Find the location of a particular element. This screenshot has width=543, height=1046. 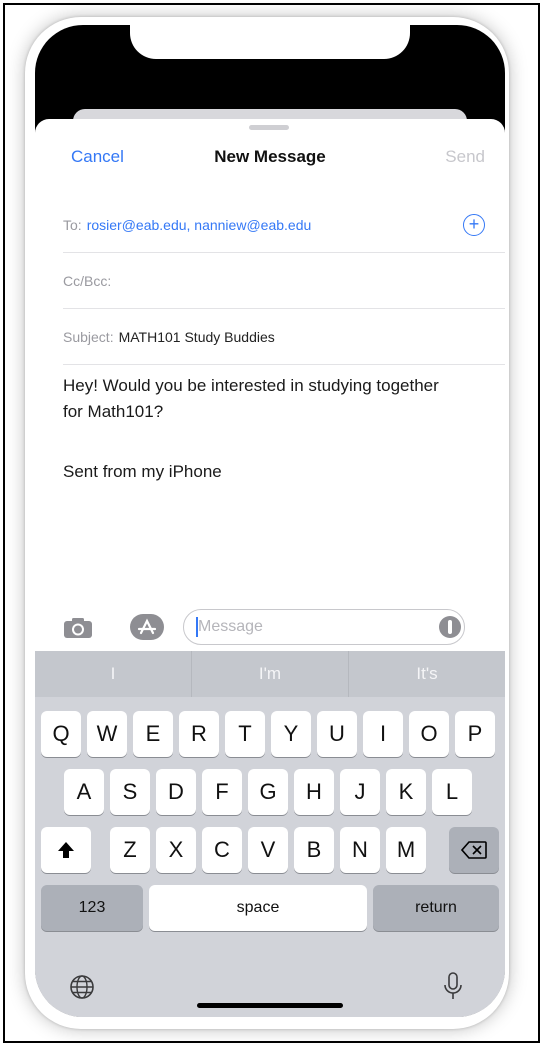

key-o: O is located at coordinates (429, 734).